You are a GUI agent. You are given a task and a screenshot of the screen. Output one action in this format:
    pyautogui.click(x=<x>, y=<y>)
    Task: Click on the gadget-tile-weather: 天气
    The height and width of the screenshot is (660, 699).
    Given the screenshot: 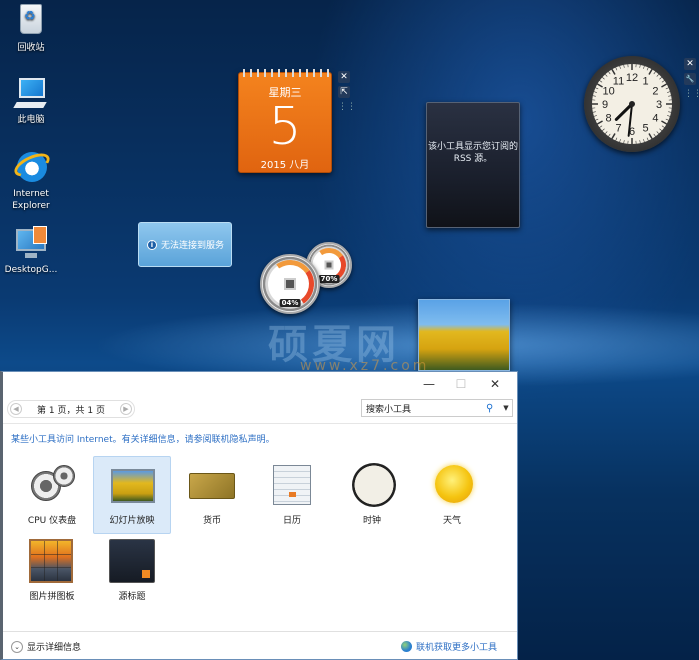 What is the action you would take?
    pyautogui.click(x=452, y=495)
    